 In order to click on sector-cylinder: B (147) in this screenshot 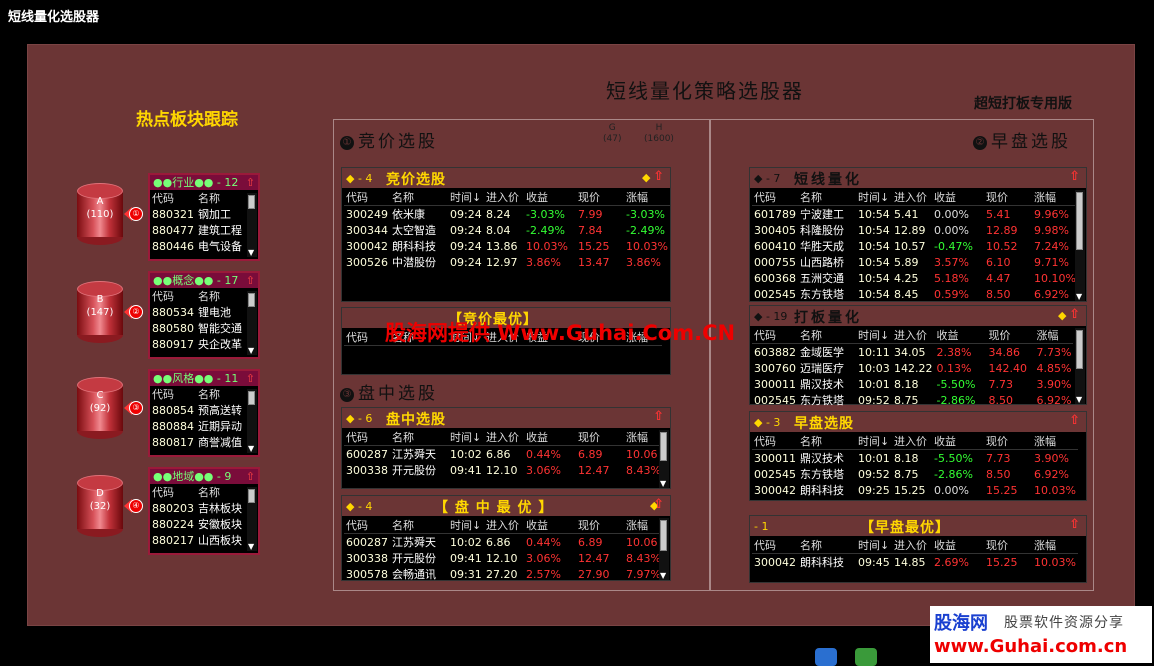, I will do `click(100, 312)`.